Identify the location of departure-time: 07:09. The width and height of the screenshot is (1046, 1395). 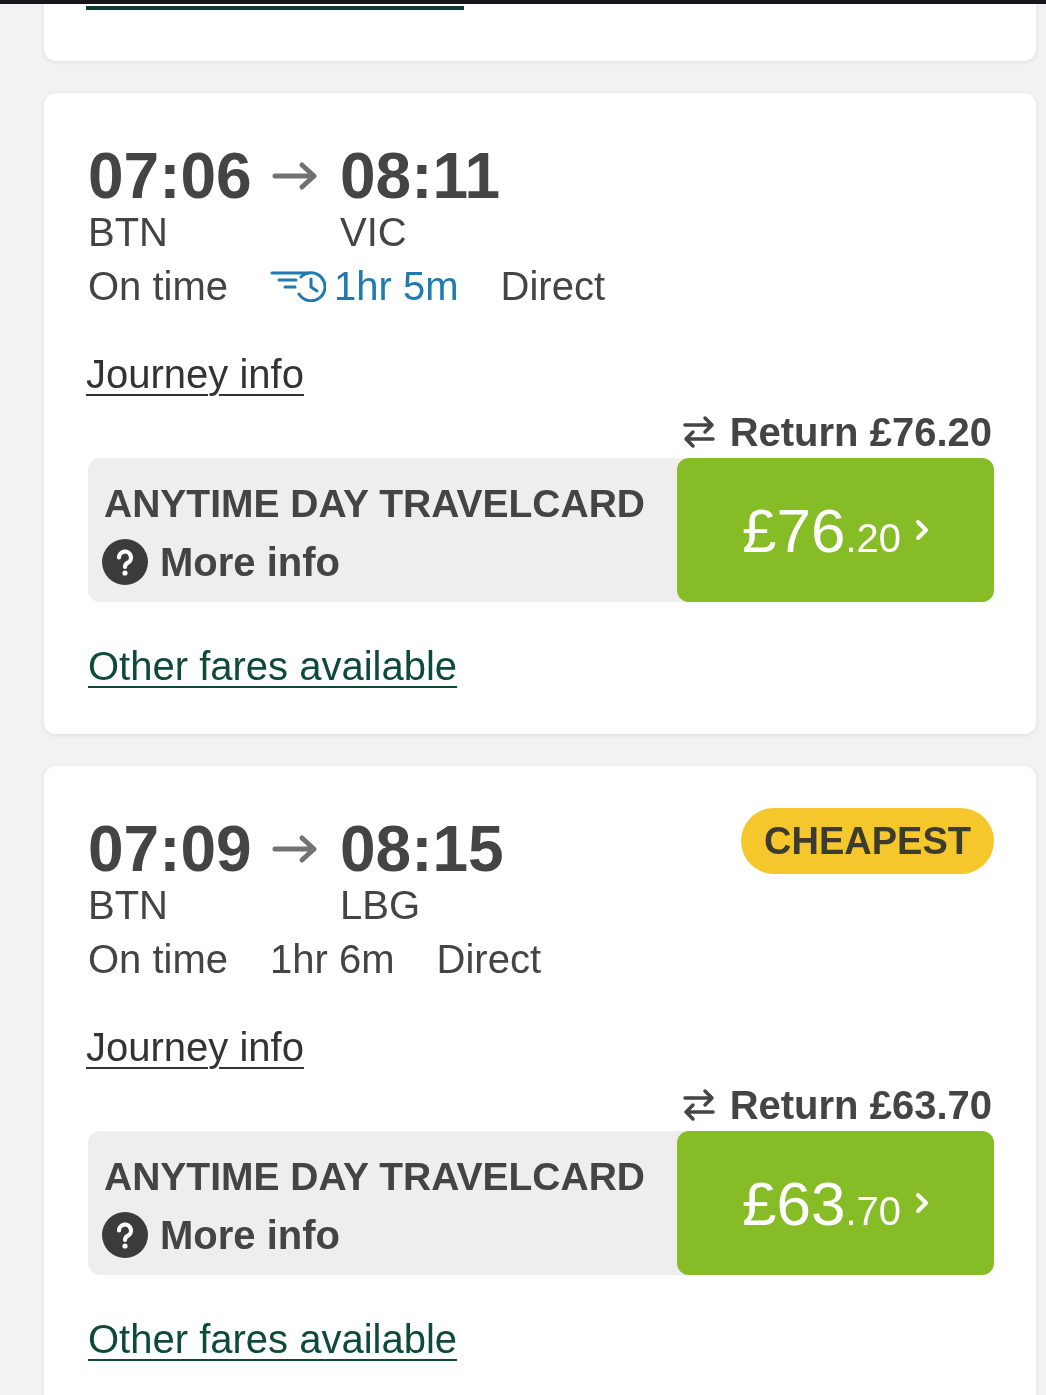
(170, 849).